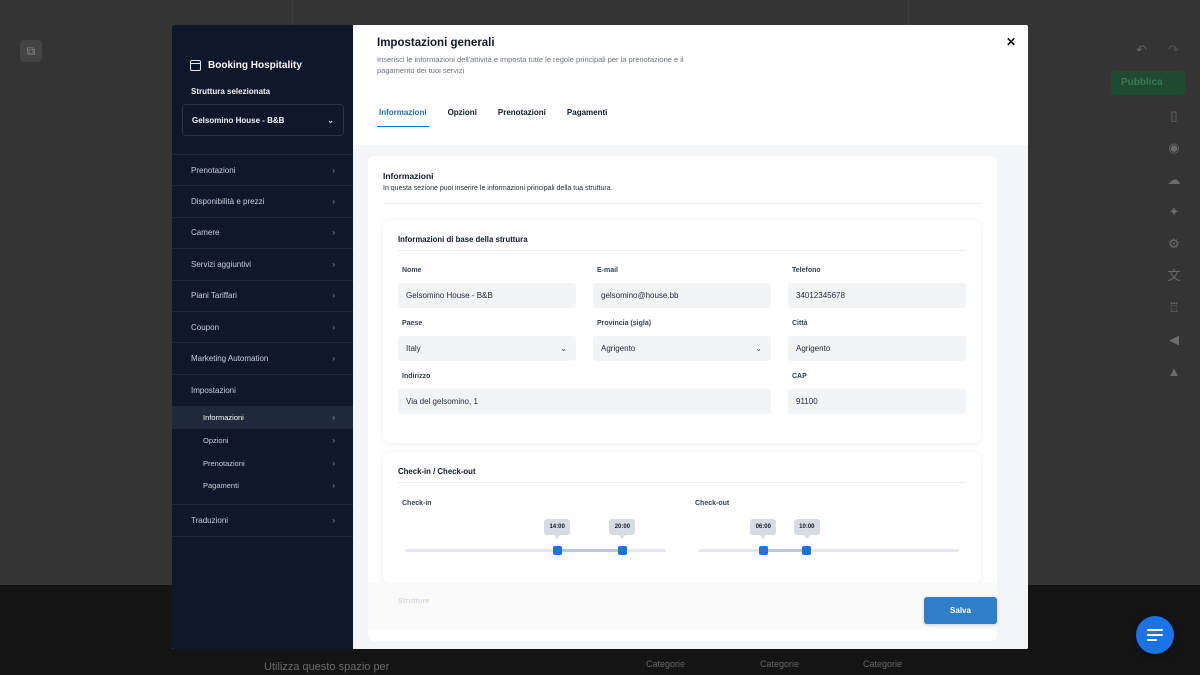 The width and height of the screenshot is (1200, 675). What do you see at coordinates (877, 348) in the screenshot?
I see `citta-field: Agrigento` at bounding box center [877, 348].